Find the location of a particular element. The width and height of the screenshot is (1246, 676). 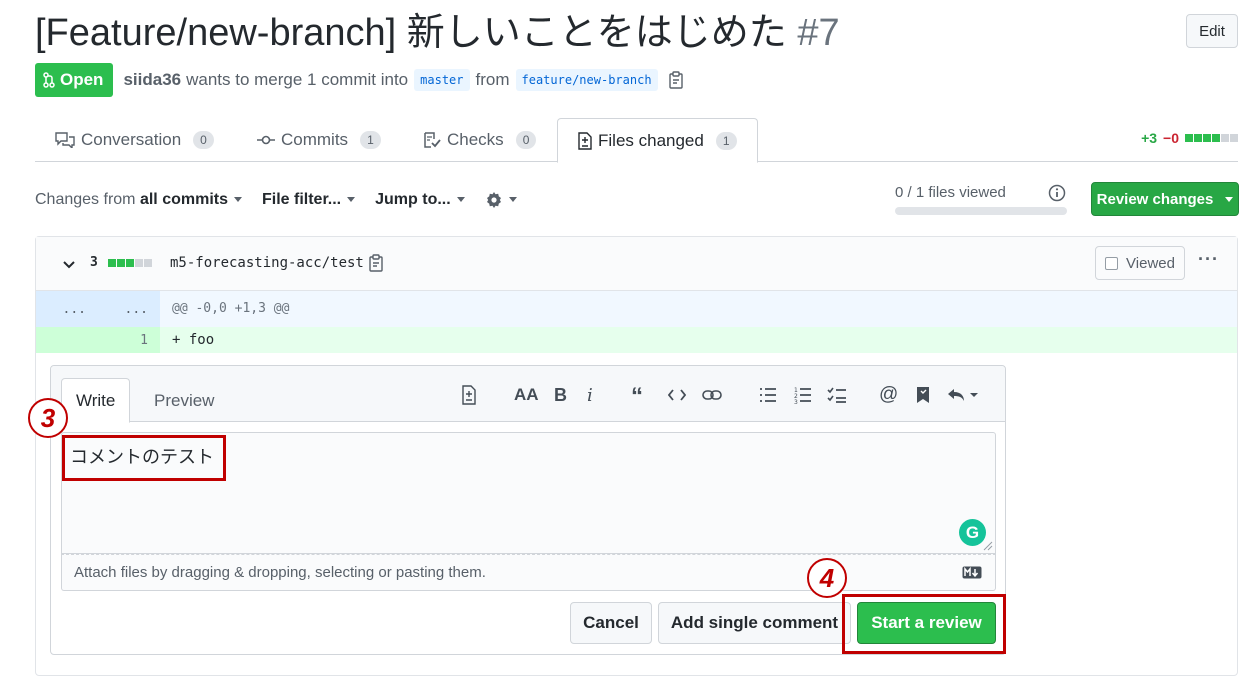

tab-files-changed: Files changed 1 is located at coordinates (657, 140).